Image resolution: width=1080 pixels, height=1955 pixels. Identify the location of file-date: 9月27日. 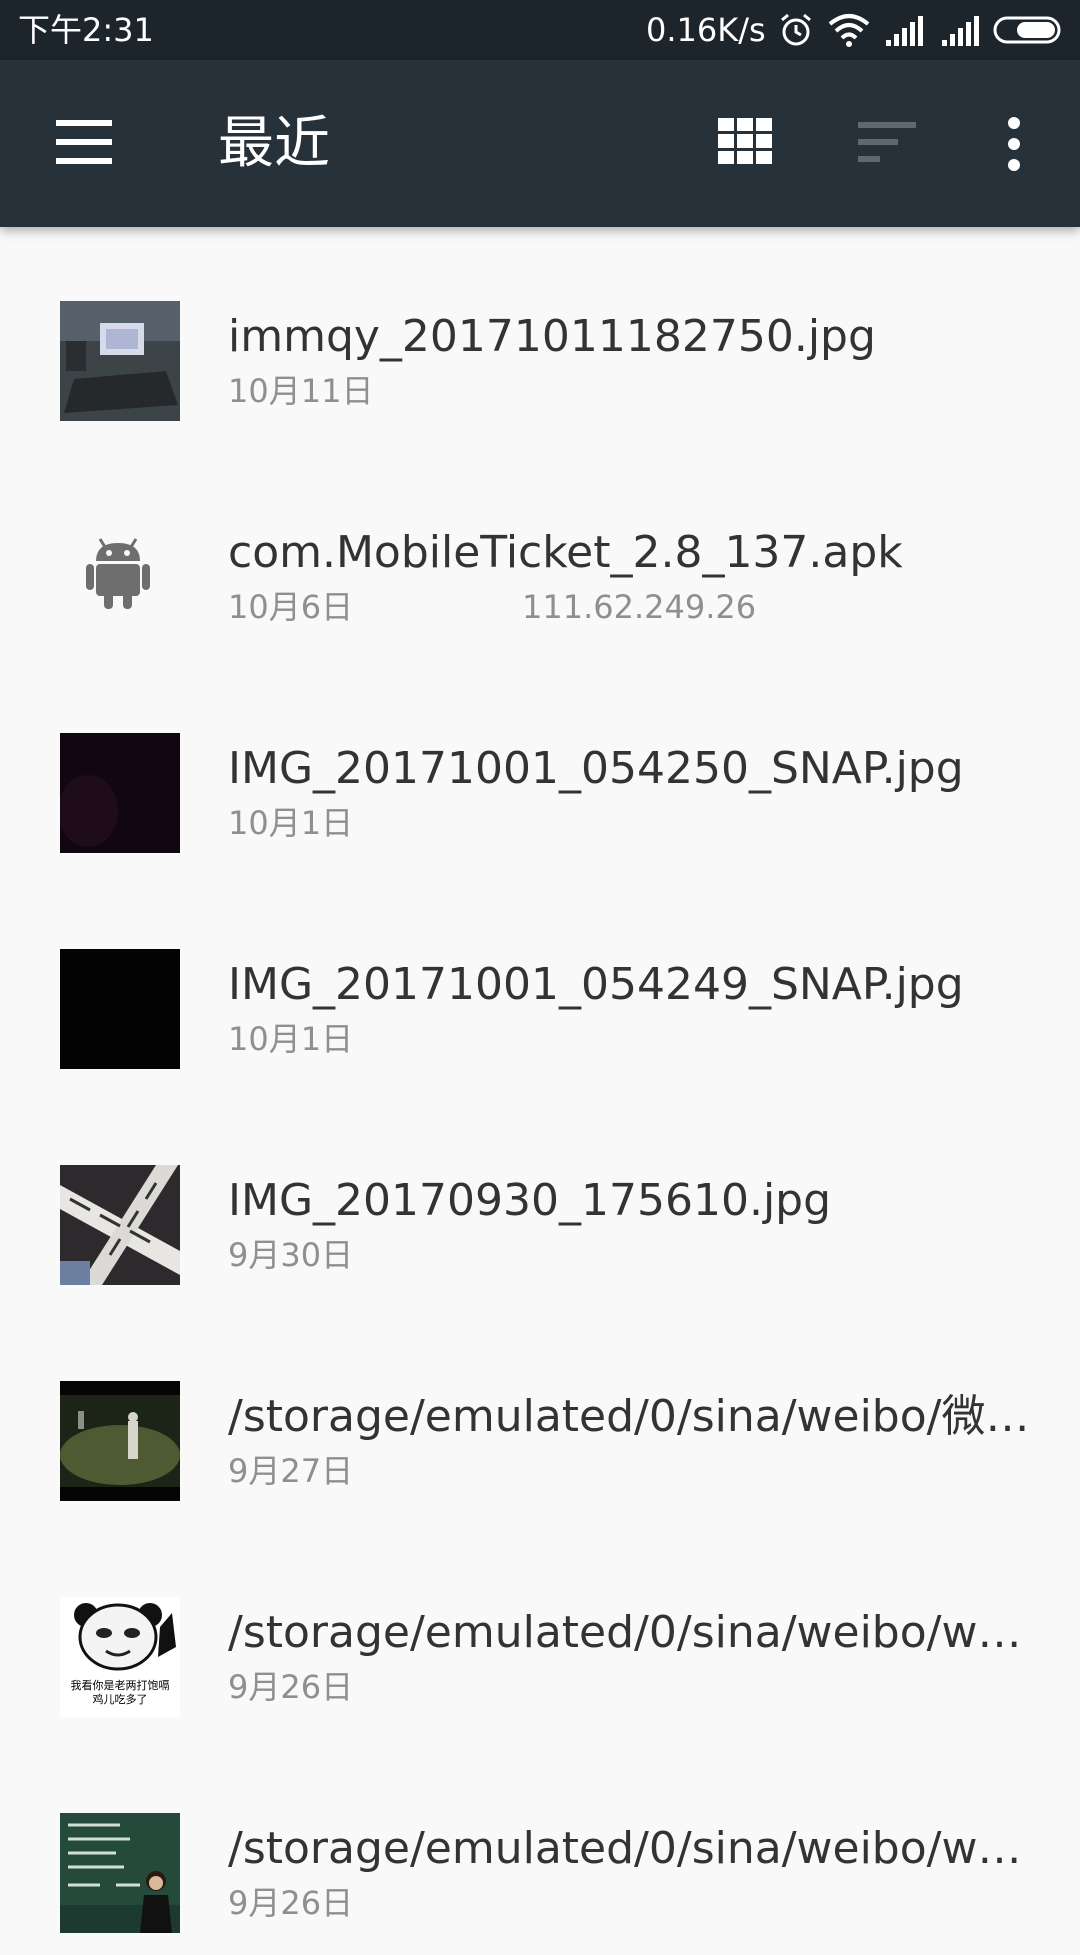
(291, 1471).